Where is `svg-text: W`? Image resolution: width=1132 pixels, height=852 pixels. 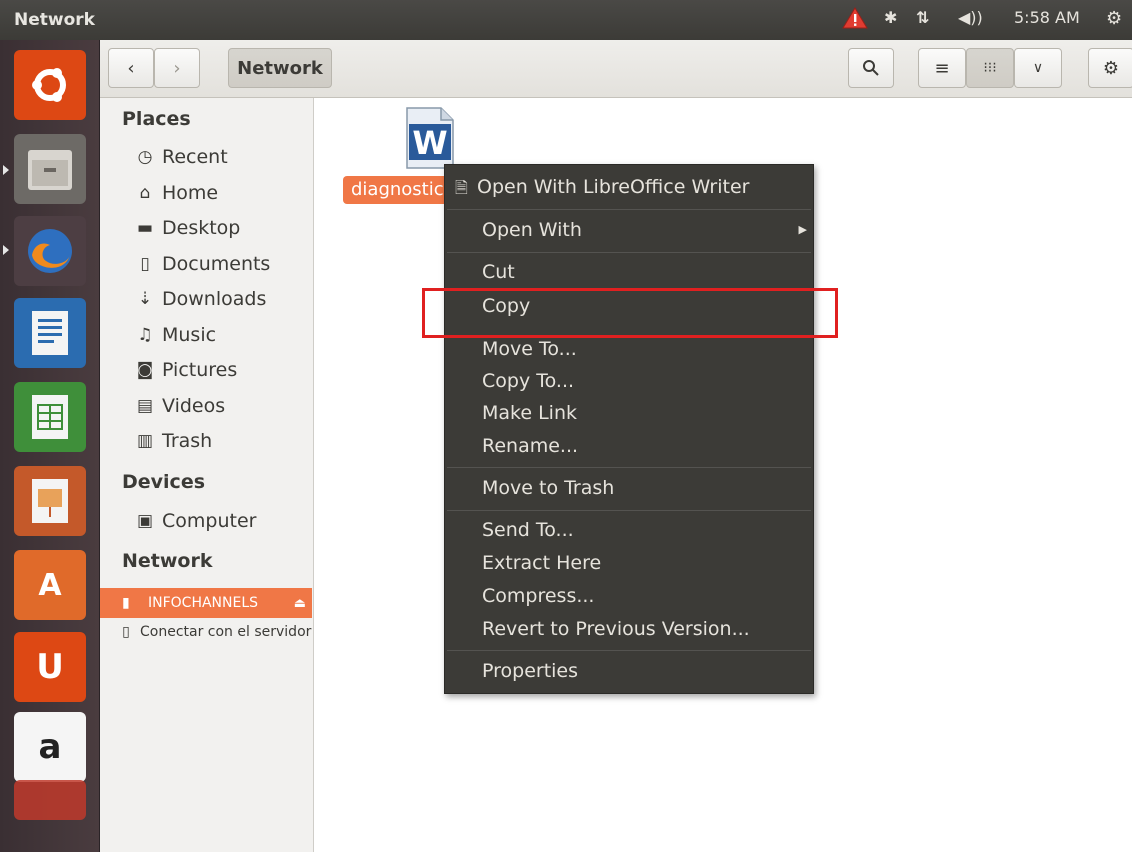 svg-text: W is located at coordinates (429, 143).